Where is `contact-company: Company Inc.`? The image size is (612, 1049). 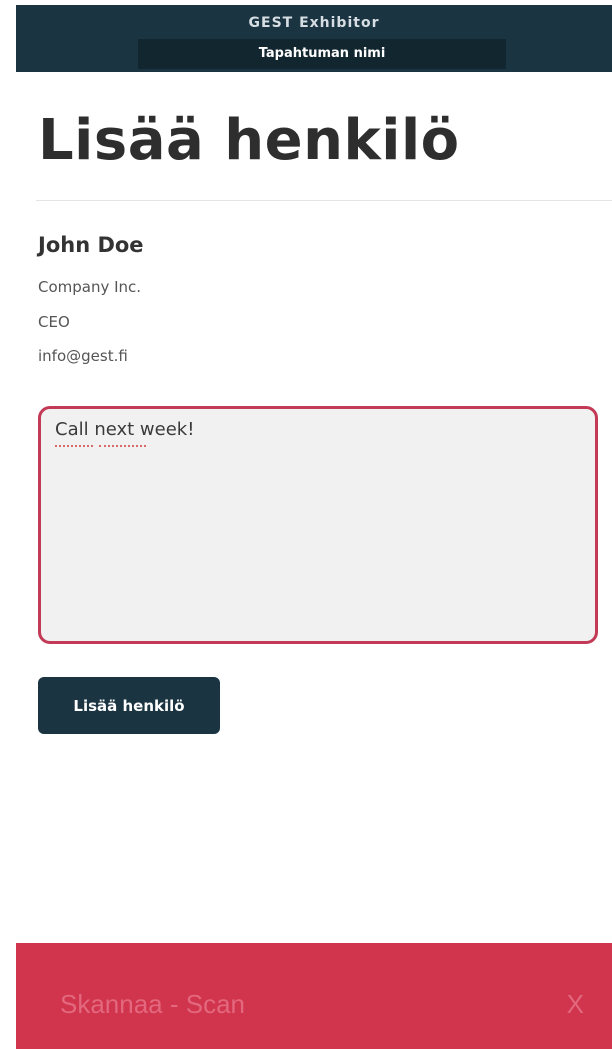 contact-company: Company Inc. is located at coordinates (90, 287).